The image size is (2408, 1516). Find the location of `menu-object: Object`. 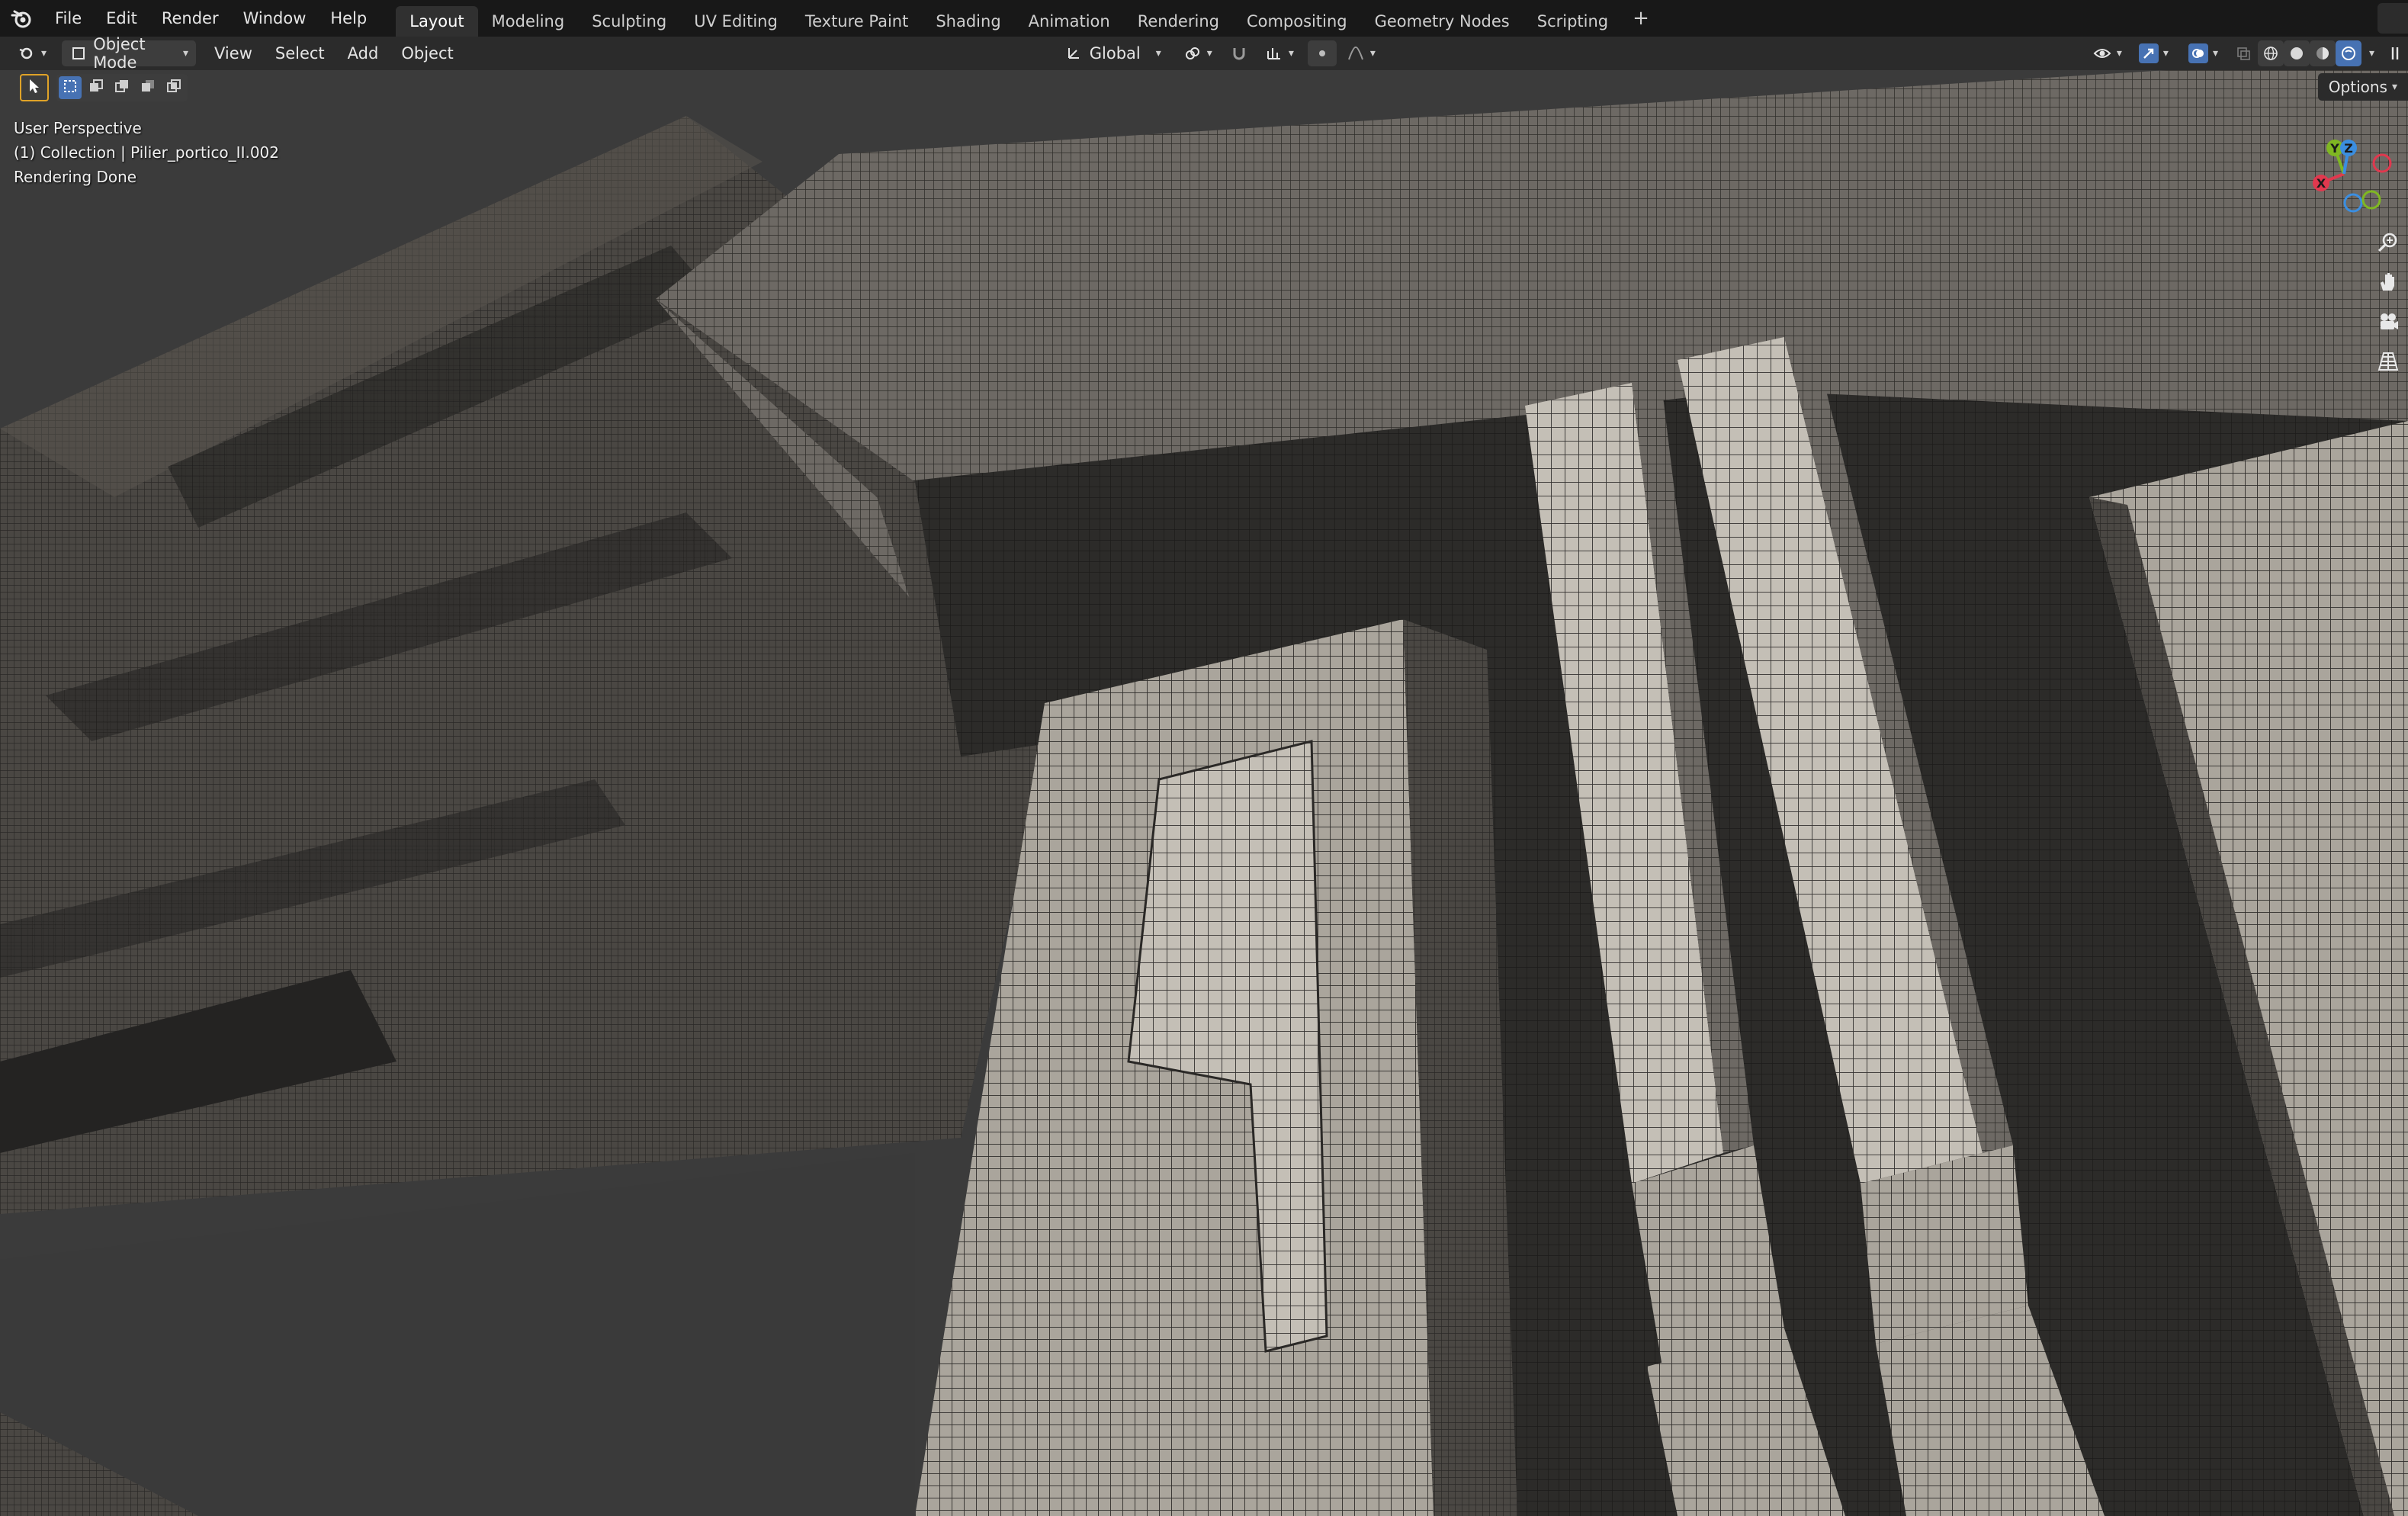

menu-object: Object is located at coordinates (427, 53).